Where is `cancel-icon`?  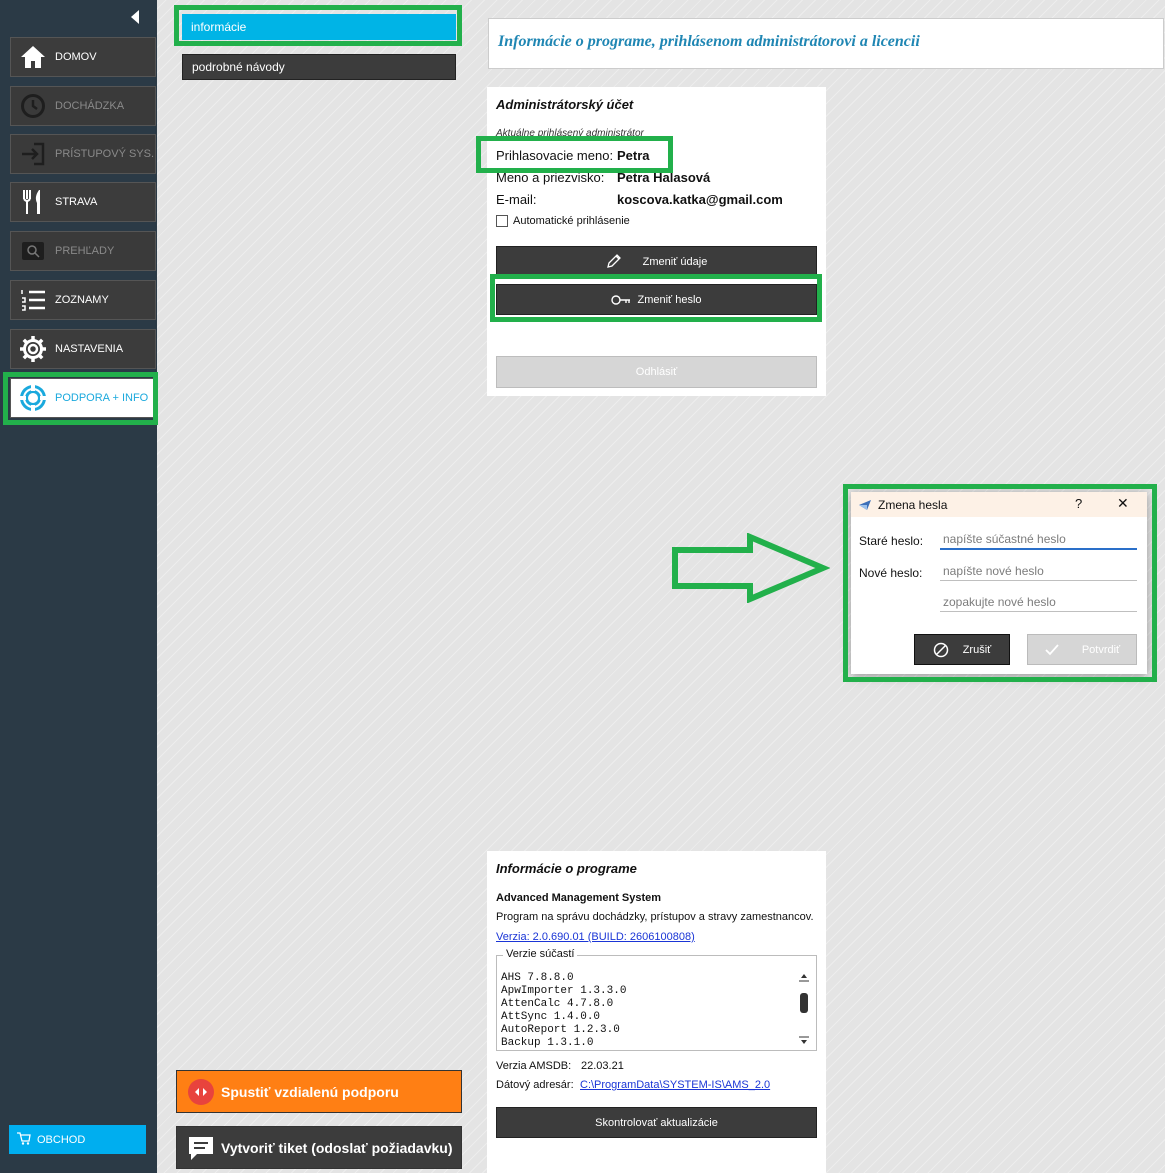 cancel-icon is located at coordinates (941, 650).